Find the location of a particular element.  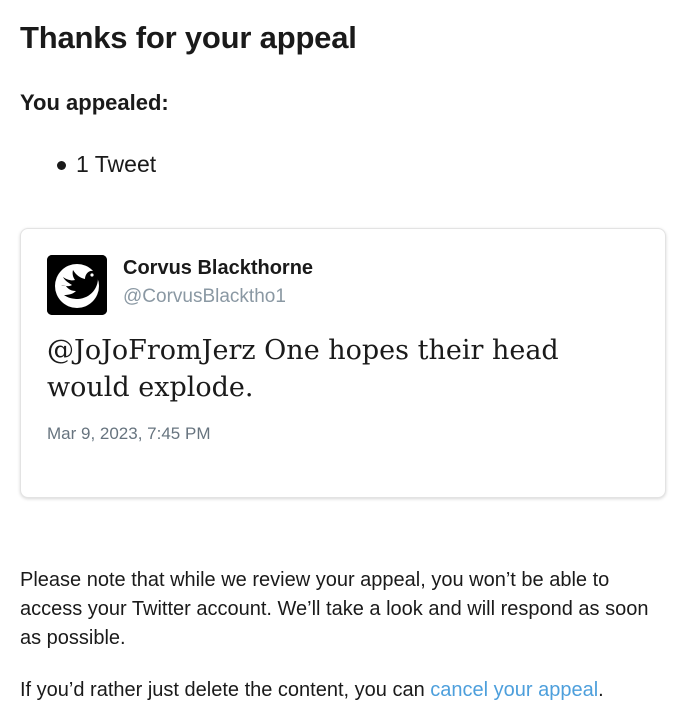

appealed-items-list: 1 Tweet is located at coordinates (88, 164).